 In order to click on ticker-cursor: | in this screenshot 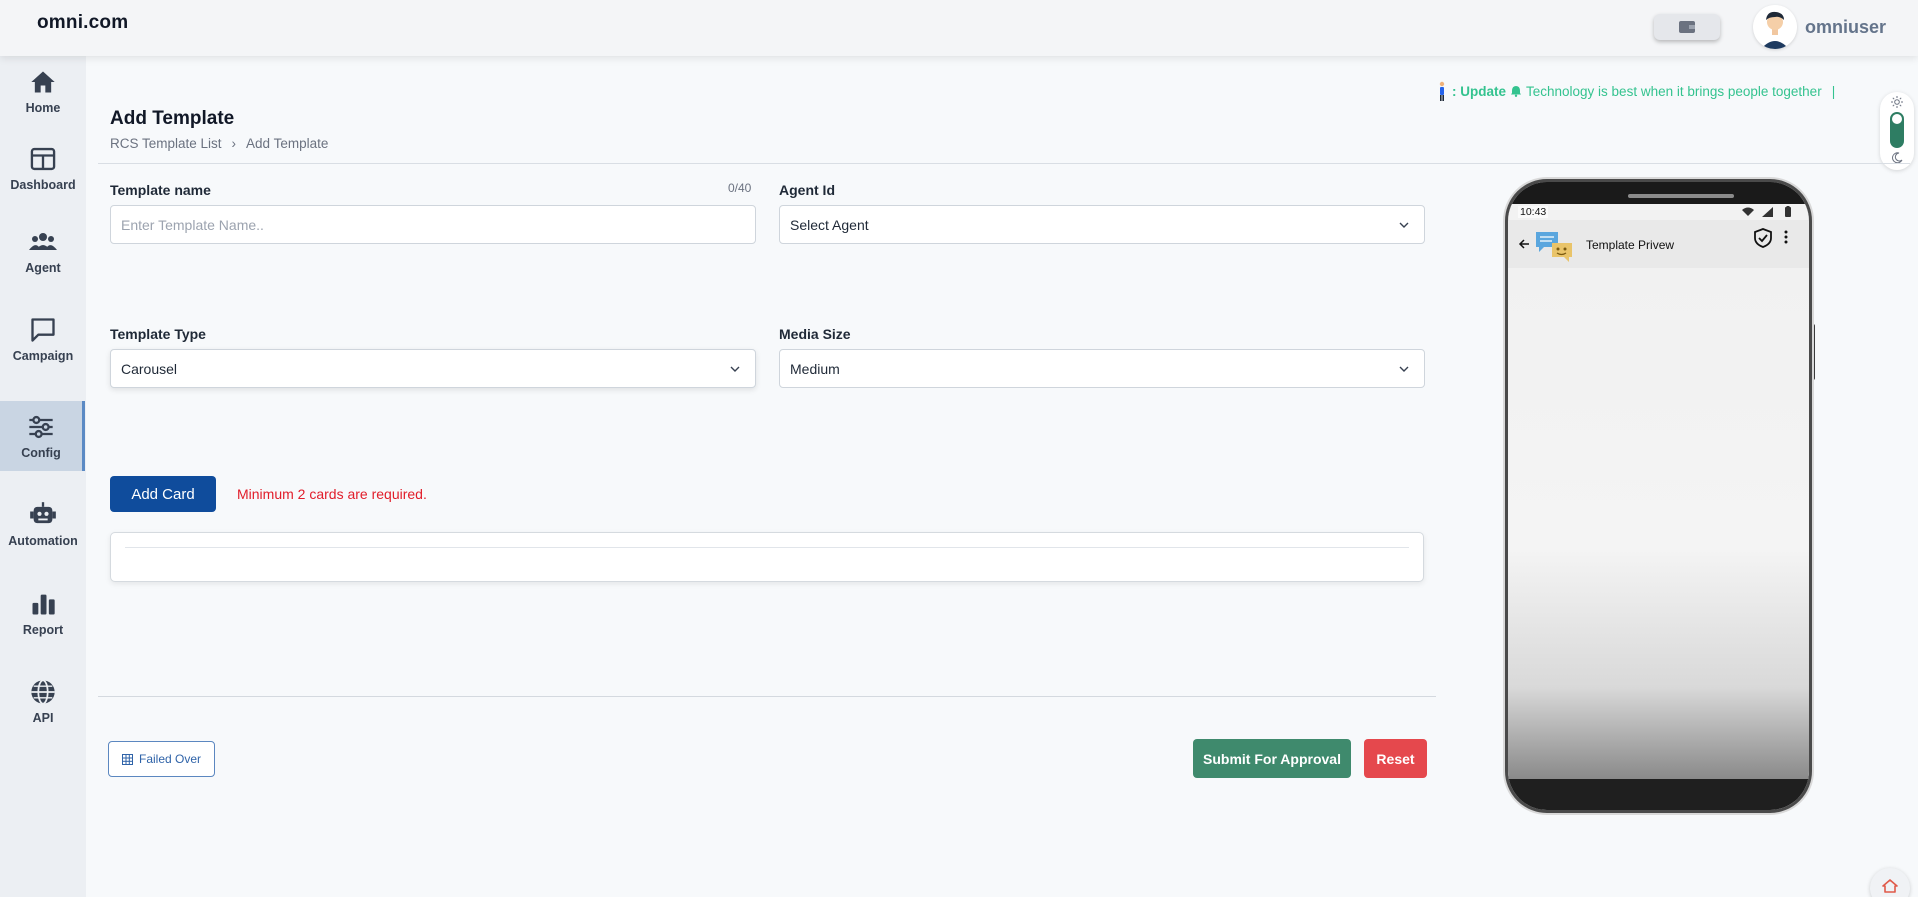, I will do `click(1833, 91)`.